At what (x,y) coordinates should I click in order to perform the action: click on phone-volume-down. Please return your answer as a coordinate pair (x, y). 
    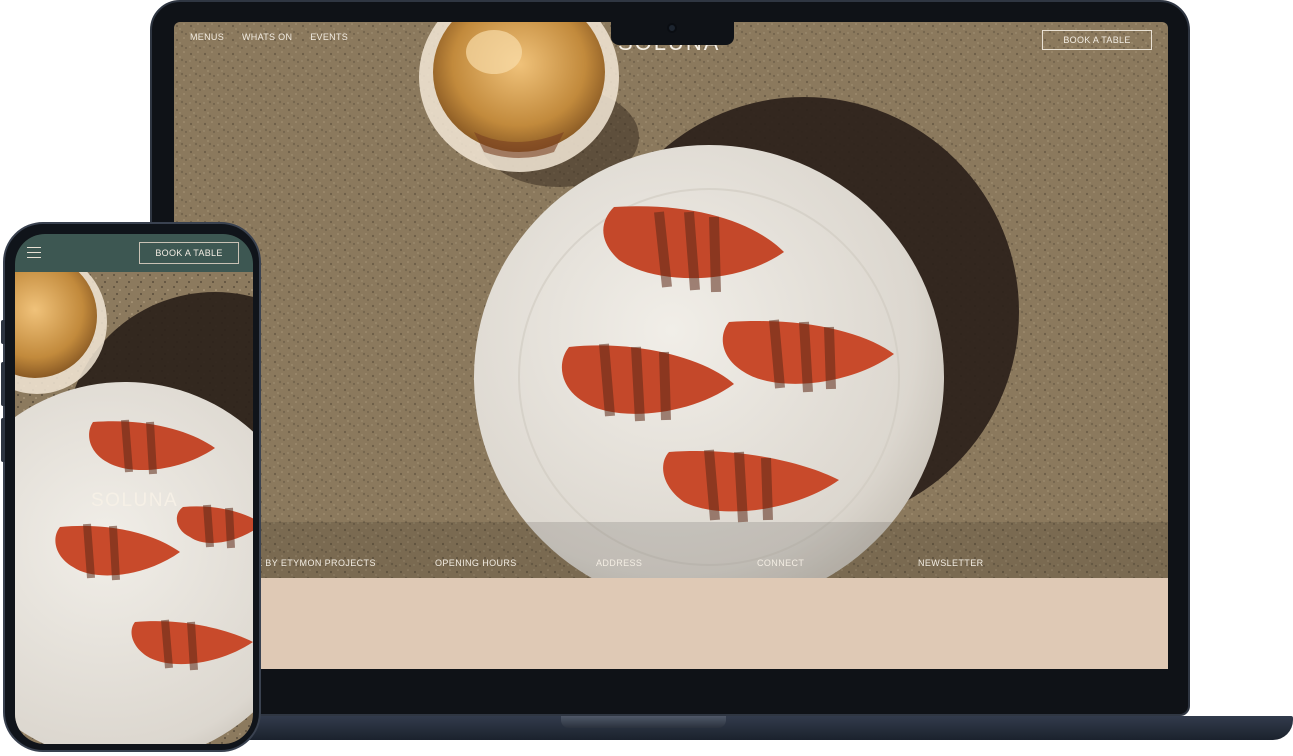
    Looking at the image, I should click on (3, 440).